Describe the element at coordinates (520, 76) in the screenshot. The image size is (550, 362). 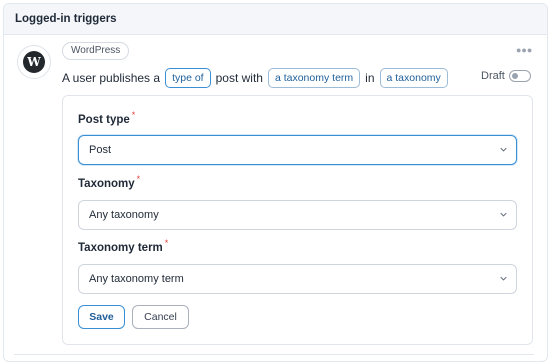
I see `status-toggle` at that location.